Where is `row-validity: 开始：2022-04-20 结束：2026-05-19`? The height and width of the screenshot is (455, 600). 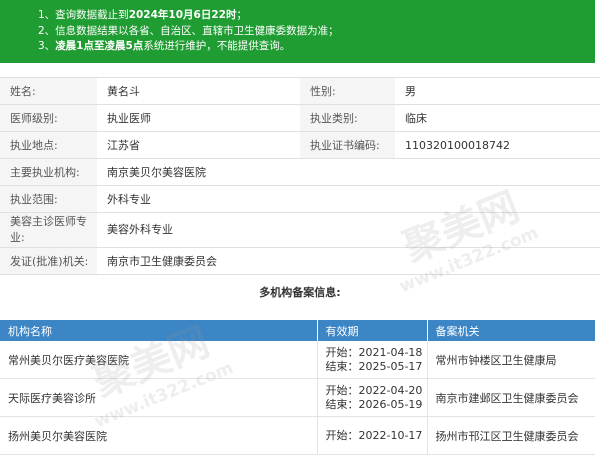
row-validity: 开始：2022-04-20 结束：2026-05-19 is located at coordinates (372, 397).